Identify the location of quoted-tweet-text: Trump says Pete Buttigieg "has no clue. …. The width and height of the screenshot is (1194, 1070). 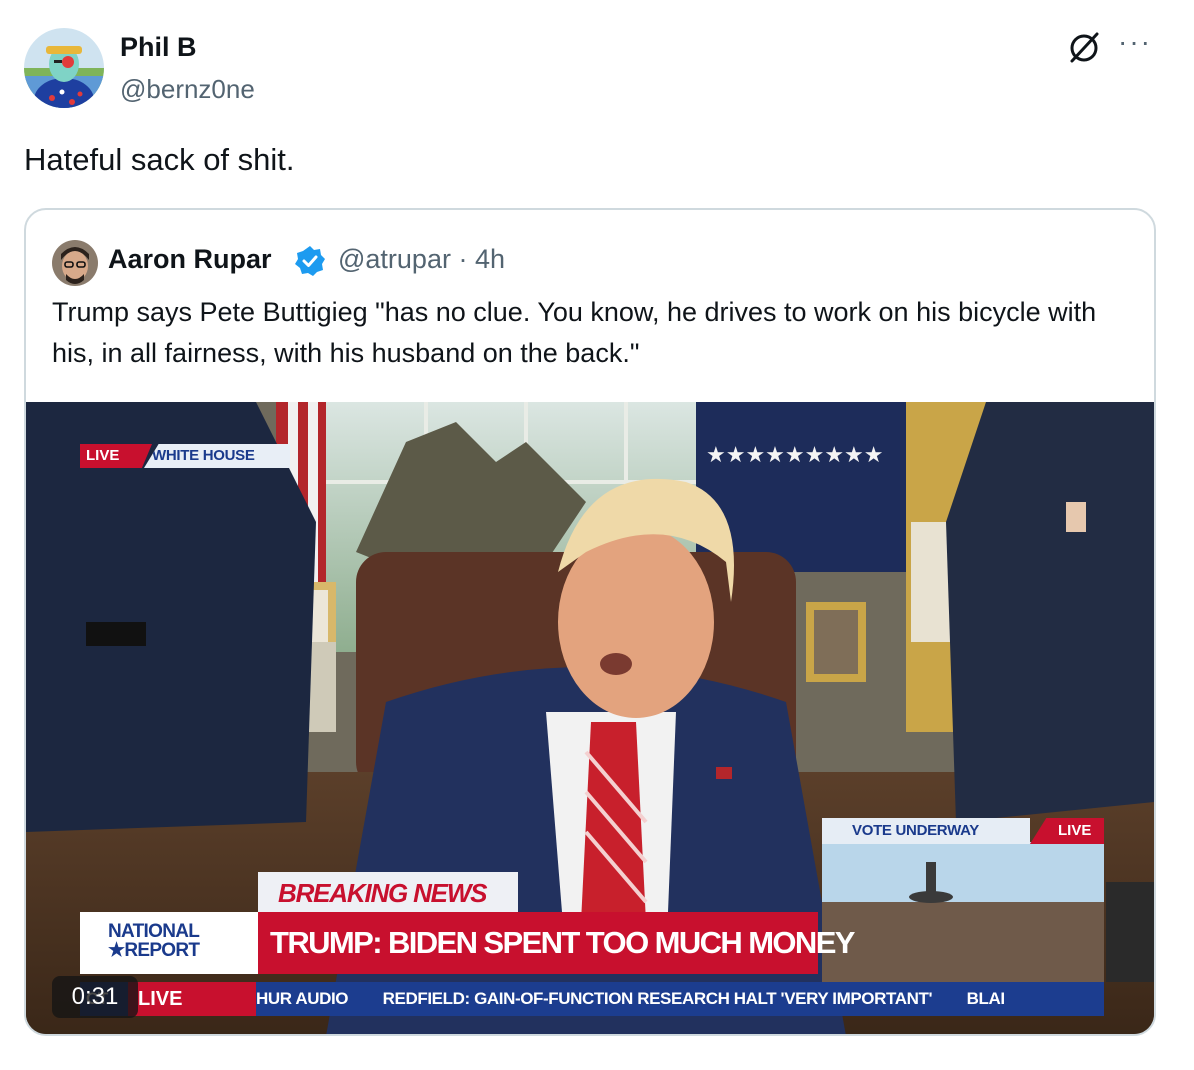
(574, 332).